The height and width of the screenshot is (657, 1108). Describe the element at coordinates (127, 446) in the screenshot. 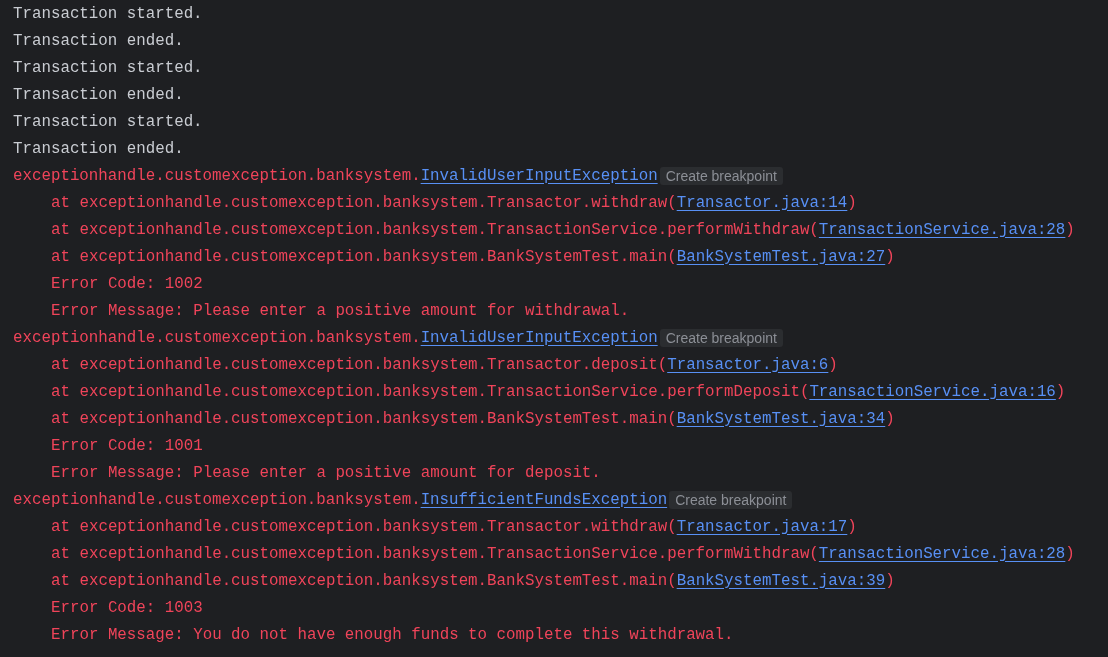

I see `error-detail-line: Error Code: 1001` at that location.